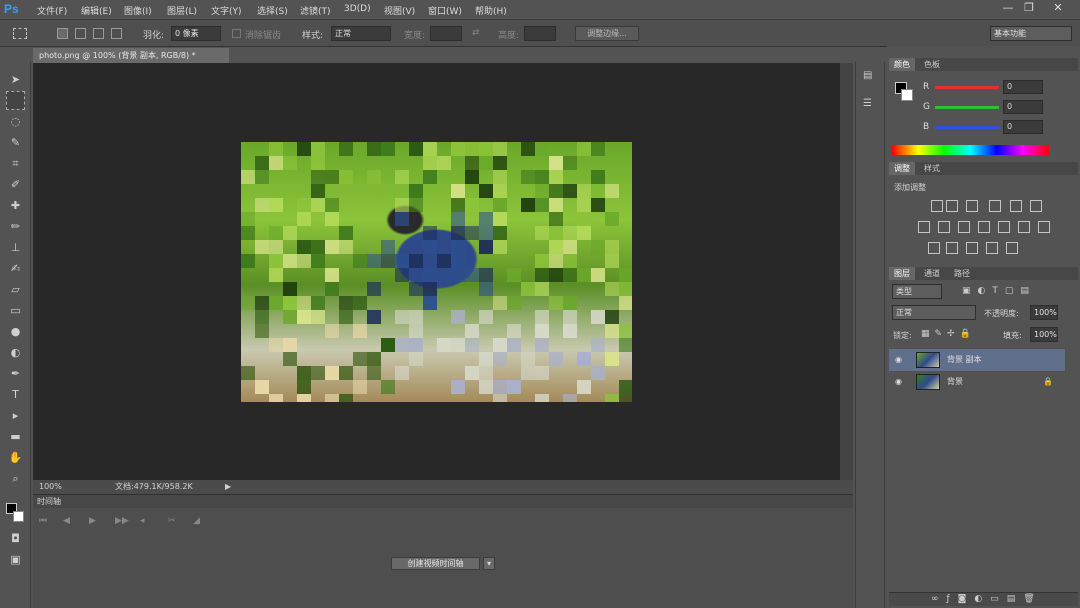 The height and width of the screenshot is (608, 1080). Describe the element at coordinates (15, 373) in the screenshot. I see `pen-tool-icon: ✒` at that location.